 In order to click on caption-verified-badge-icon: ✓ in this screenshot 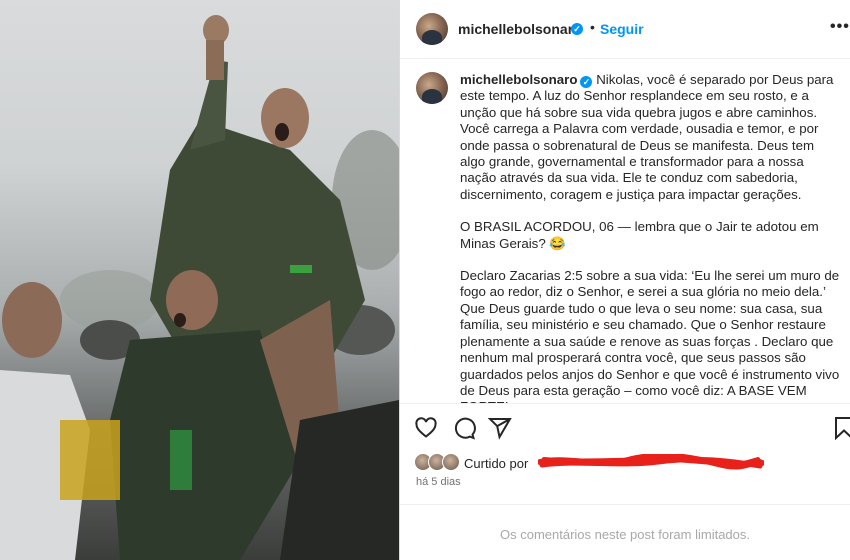, I will do `click(586, 82)`.